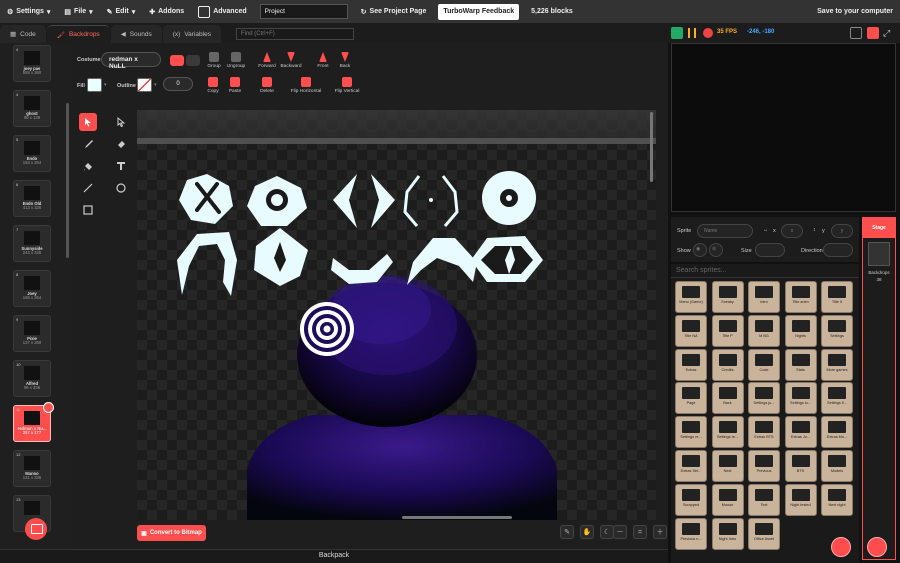 The height and width of the screenshot is (563, 900). Describe the element at coordinates (692, 33) in the screenshot. I see `pause-icon` at that location.